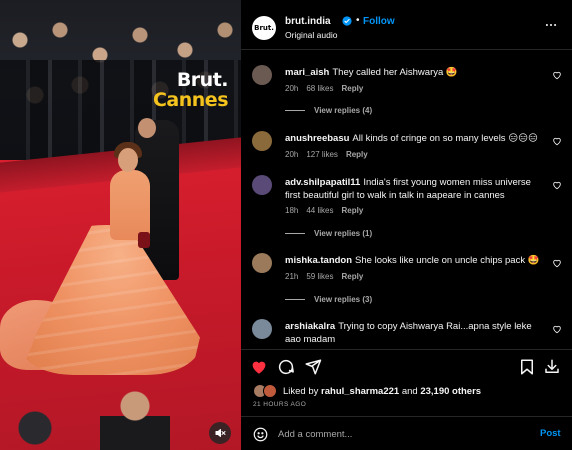 The image size is (572, 450). I want to click on post-actions, so click(406, 366).